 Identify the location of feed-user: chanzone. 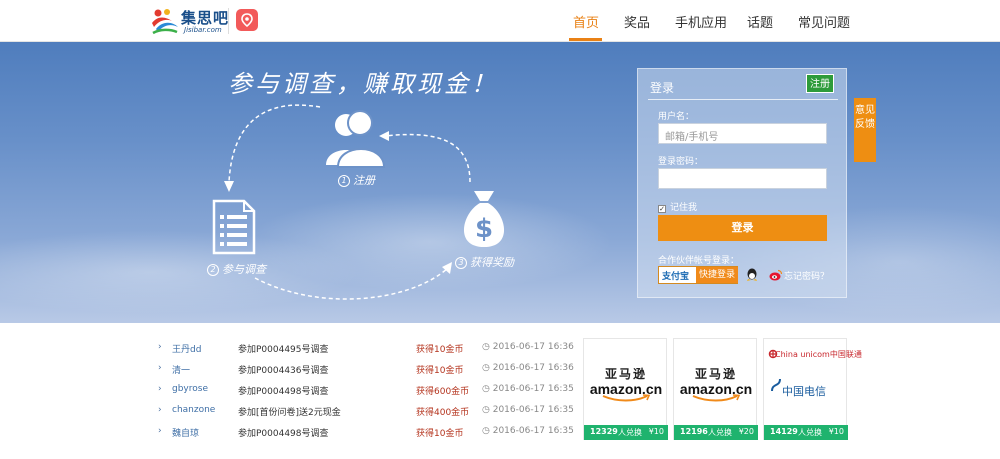
(193, 410).